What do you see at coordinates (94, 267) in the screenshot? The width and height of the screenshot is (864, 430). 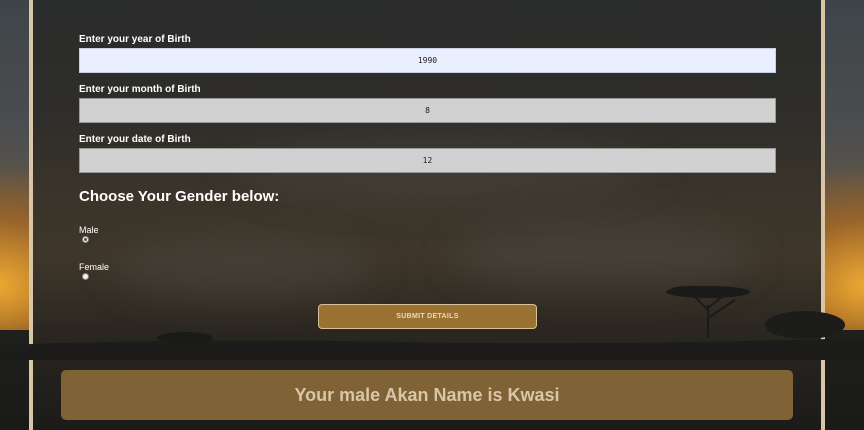 I see `female-label: Female` at bounding box center [94, 267].